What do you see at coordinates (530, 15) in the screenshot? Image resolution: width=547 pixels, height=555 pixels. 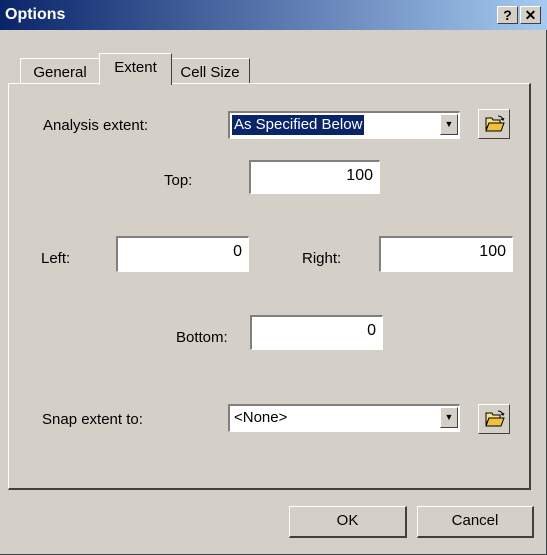 I see `close-button: ✕` at bounding box center [530, 15].